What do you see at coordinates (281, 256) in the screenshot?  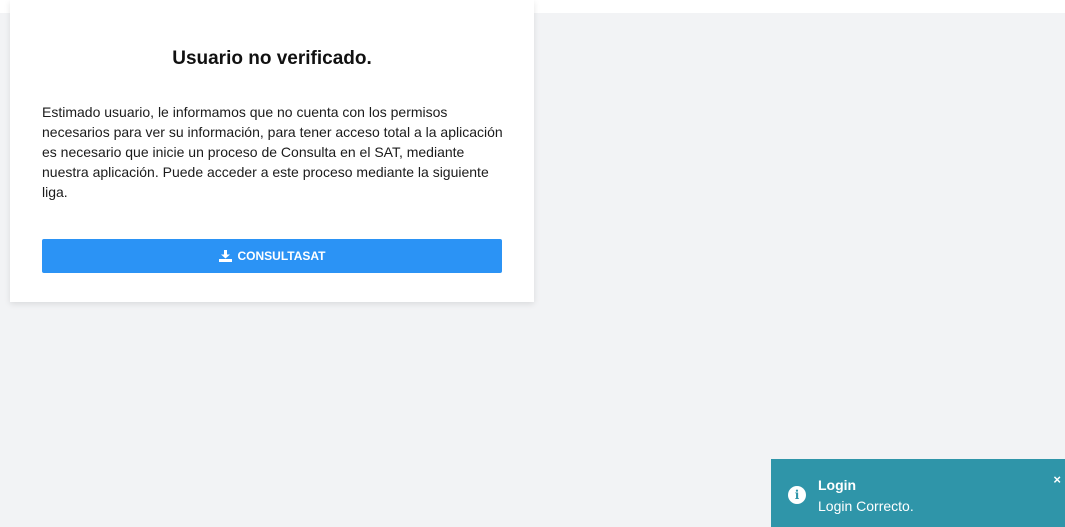 I see `consultasat-button-label: CONSULTASAT` at bounding box center [281, 256].